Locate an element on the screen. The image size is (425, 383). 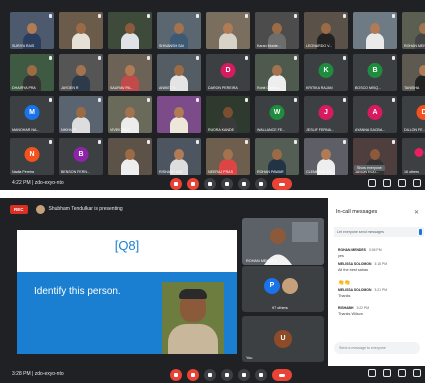
participant-name: ROHAN MENDES is located at coordinates (262, 261).